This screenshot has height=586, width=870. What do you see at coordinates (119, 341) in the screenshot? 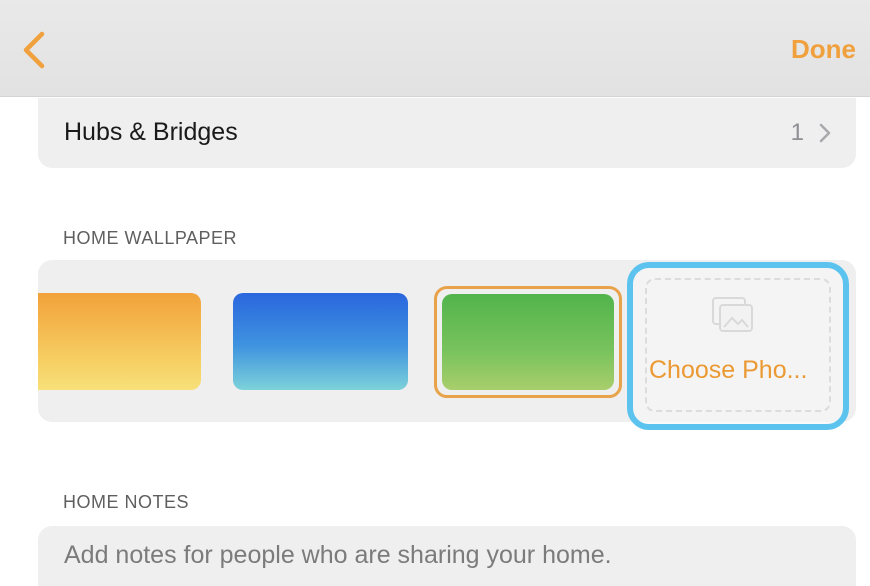
I see `wallpaper-orange` at bounding box center [119, 341].